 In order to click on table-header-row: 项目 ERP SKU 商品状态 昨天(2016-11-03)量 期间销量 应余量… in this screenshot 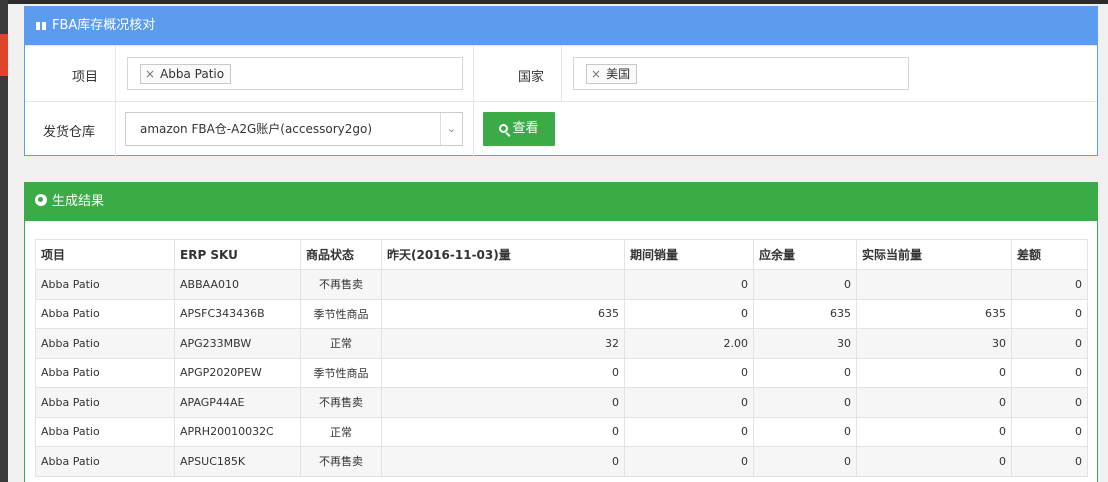, I will do `click(561, 254)`.